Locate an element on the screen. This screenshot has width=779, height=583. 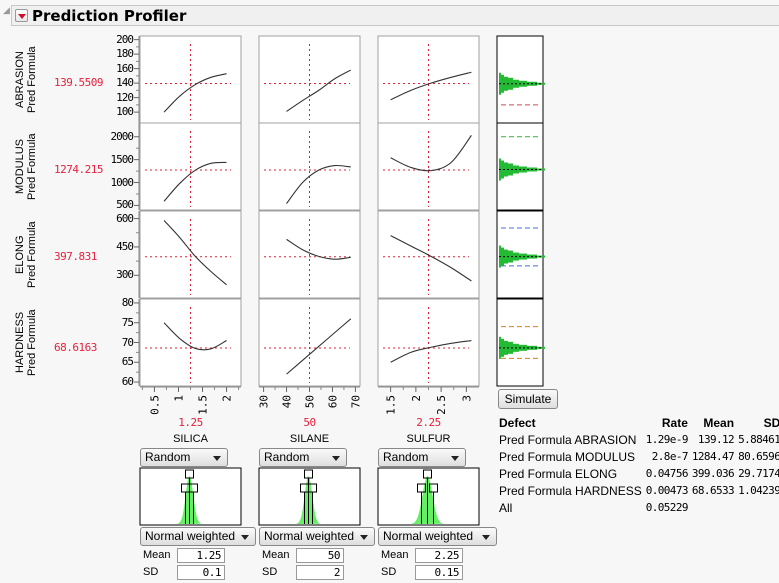
factor-name-silane: SILANE is located at coordinates (309, 439).